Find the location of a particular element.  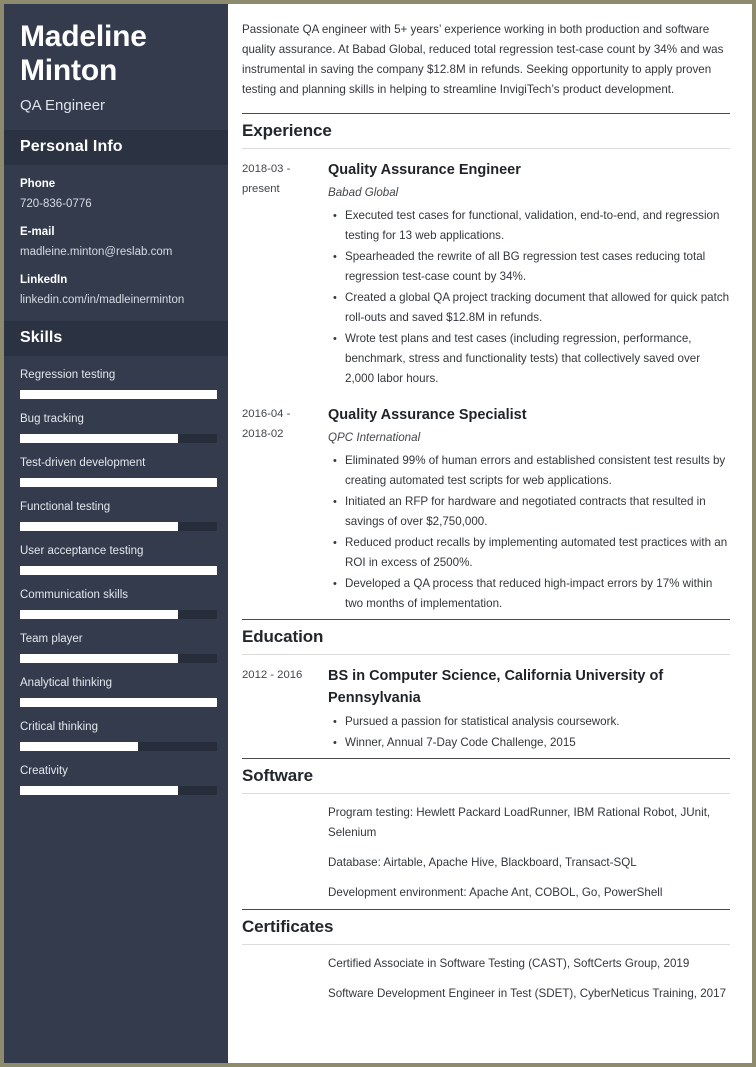

skill-label: Bug tracking is located at coordinates (52, 419).